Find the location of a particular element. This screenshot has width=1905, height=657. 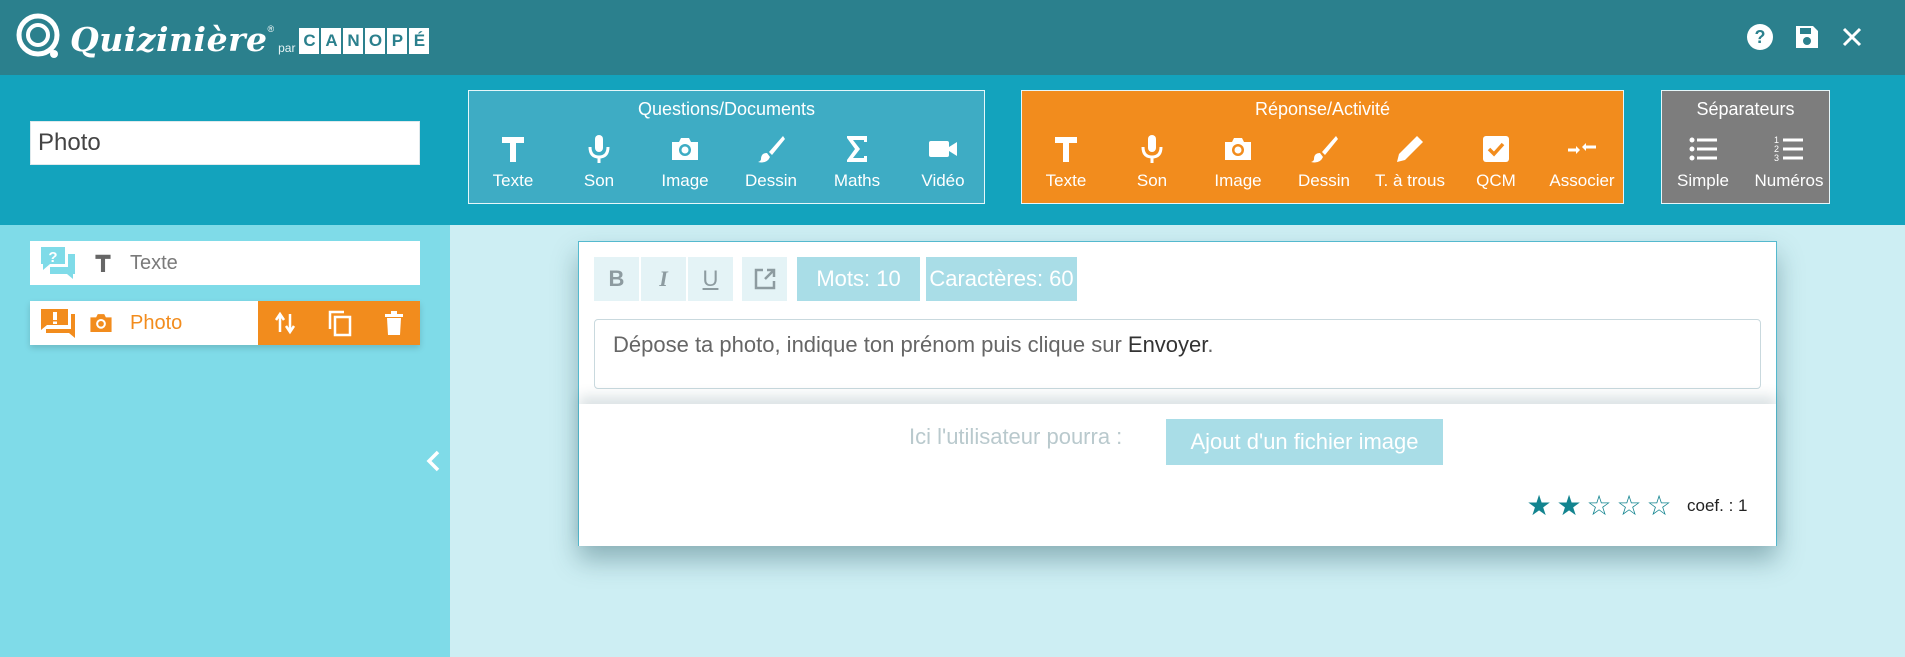

svg-text: 3 is located at coordinates (1776, 158).